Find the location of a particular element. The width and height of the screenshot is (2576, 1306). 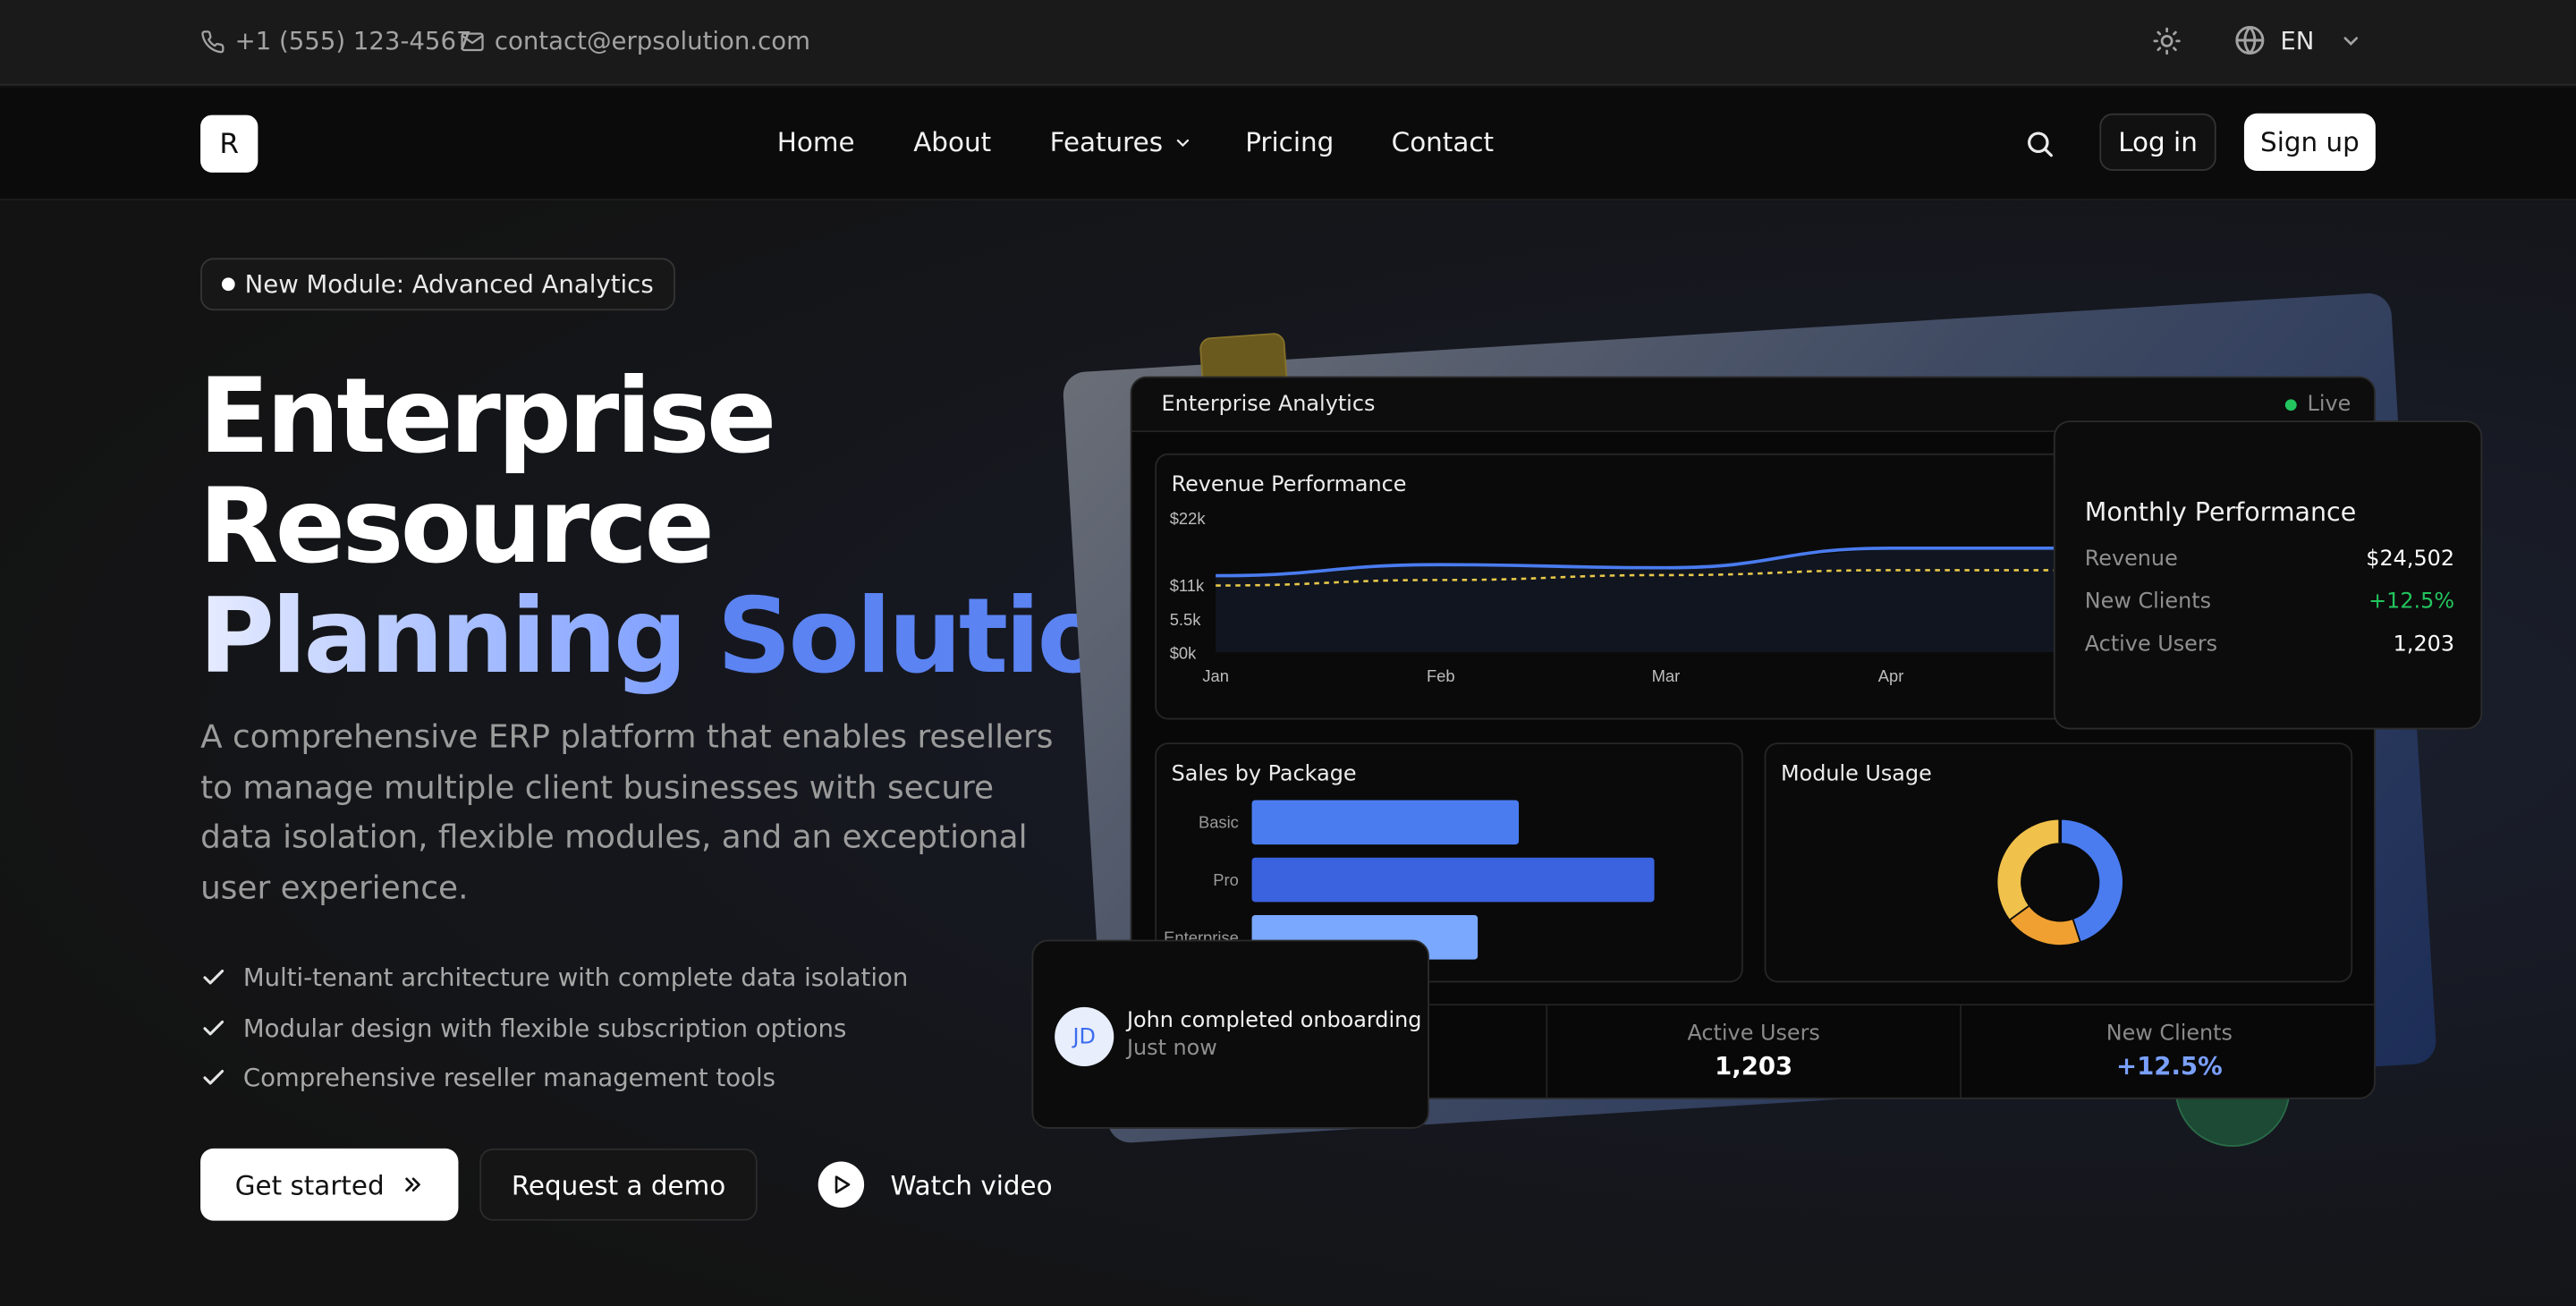

bar-basic is located at coordinates (1385, 822).